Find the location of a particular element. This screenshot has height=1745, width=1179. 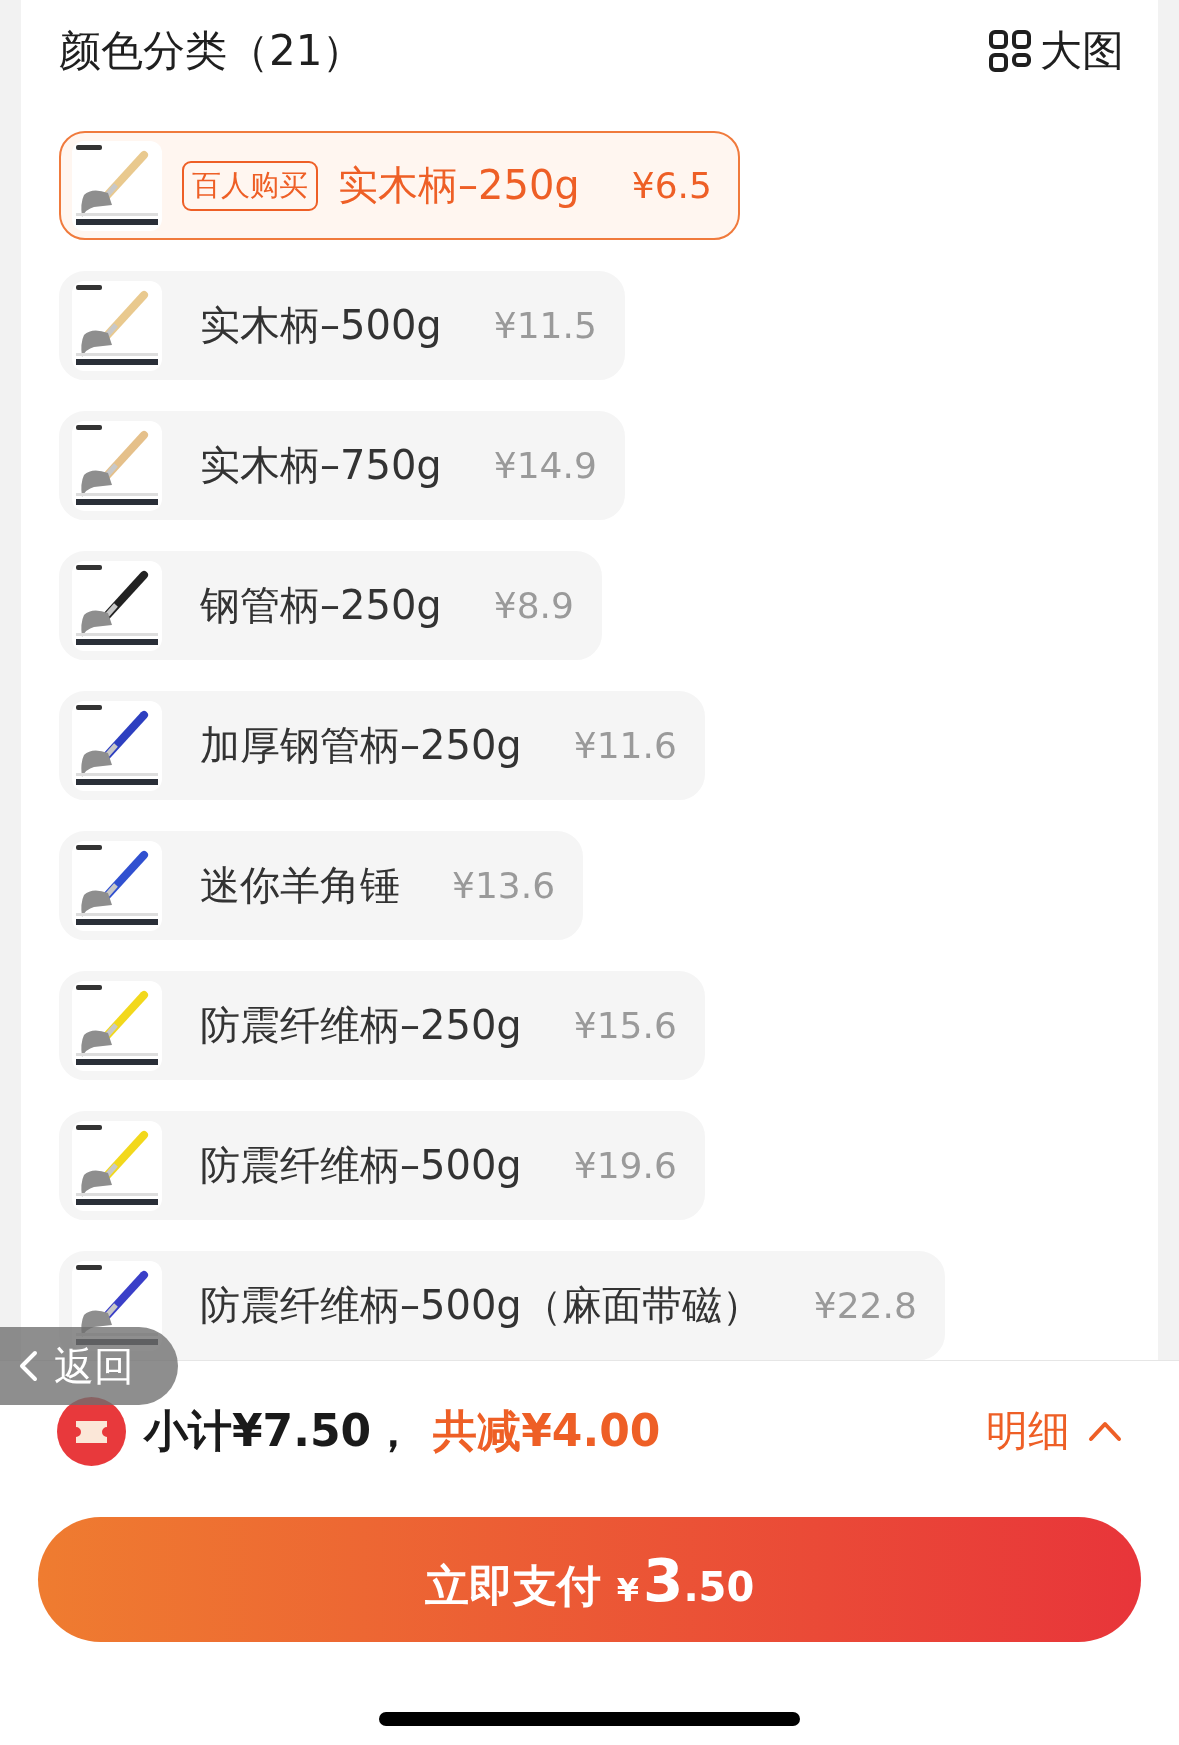

chevron-left-icon is located at coordinates (28, 1366).